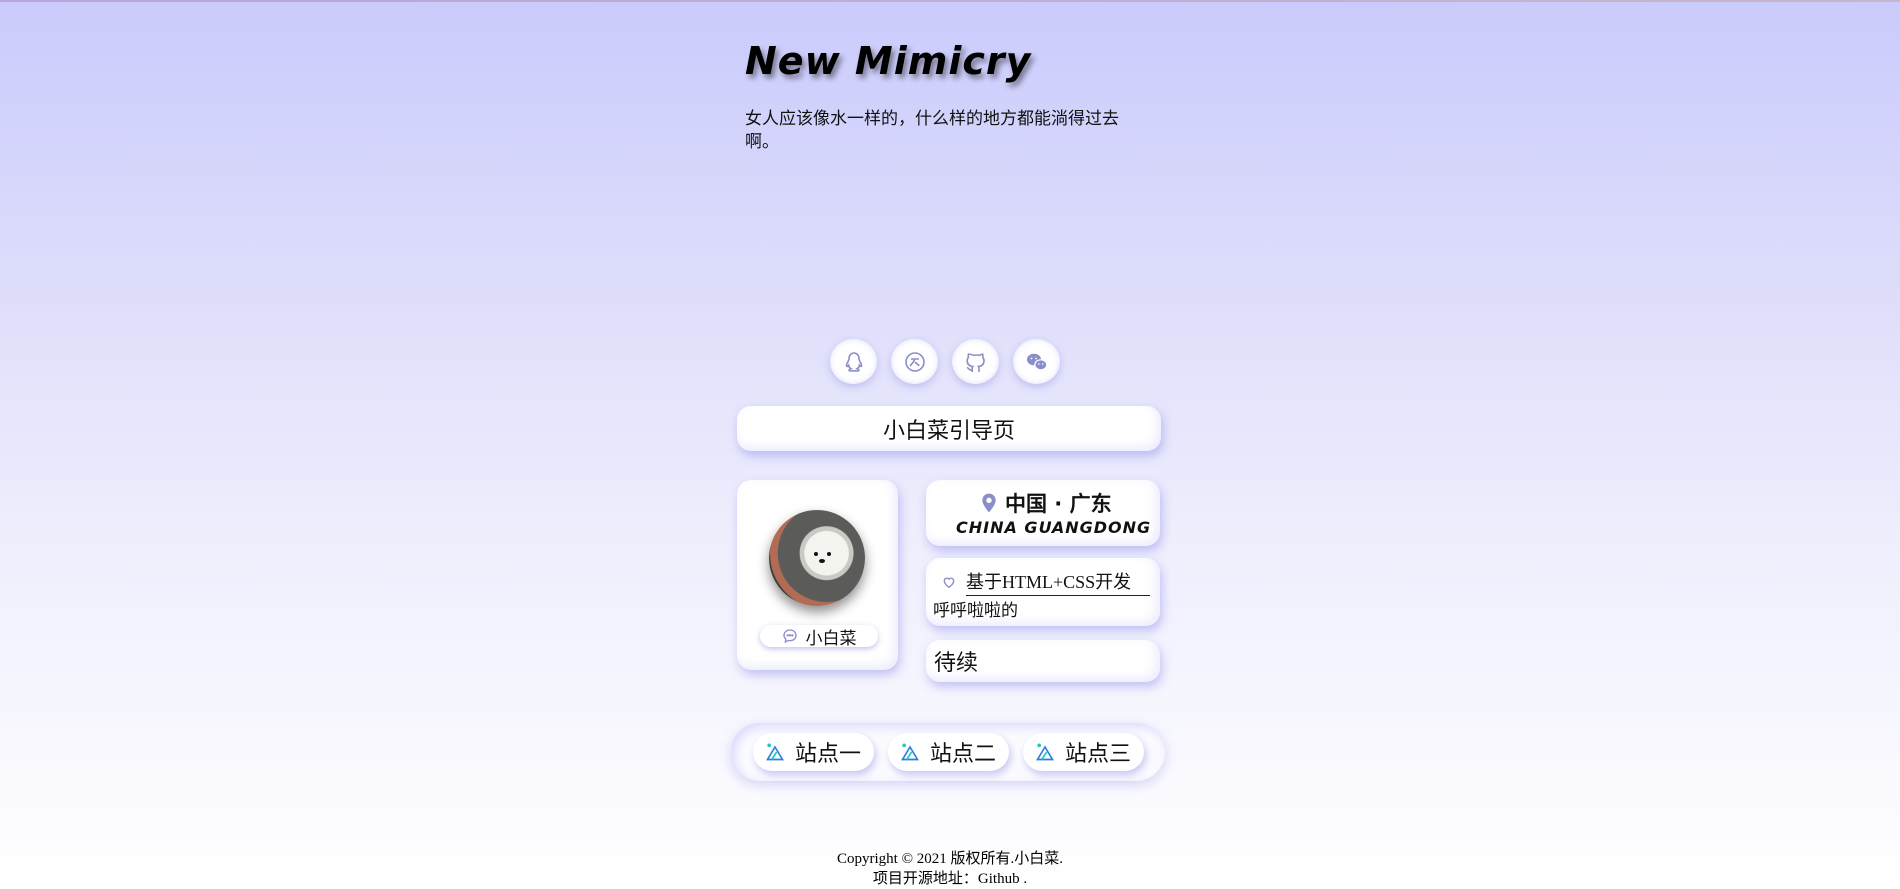 The height and width of the screenshot is (889, 1900). I want to click on site-subtitle: 女人应该像水一样的，什么样的地方都能淌得过去啊。, so click(932, 130).